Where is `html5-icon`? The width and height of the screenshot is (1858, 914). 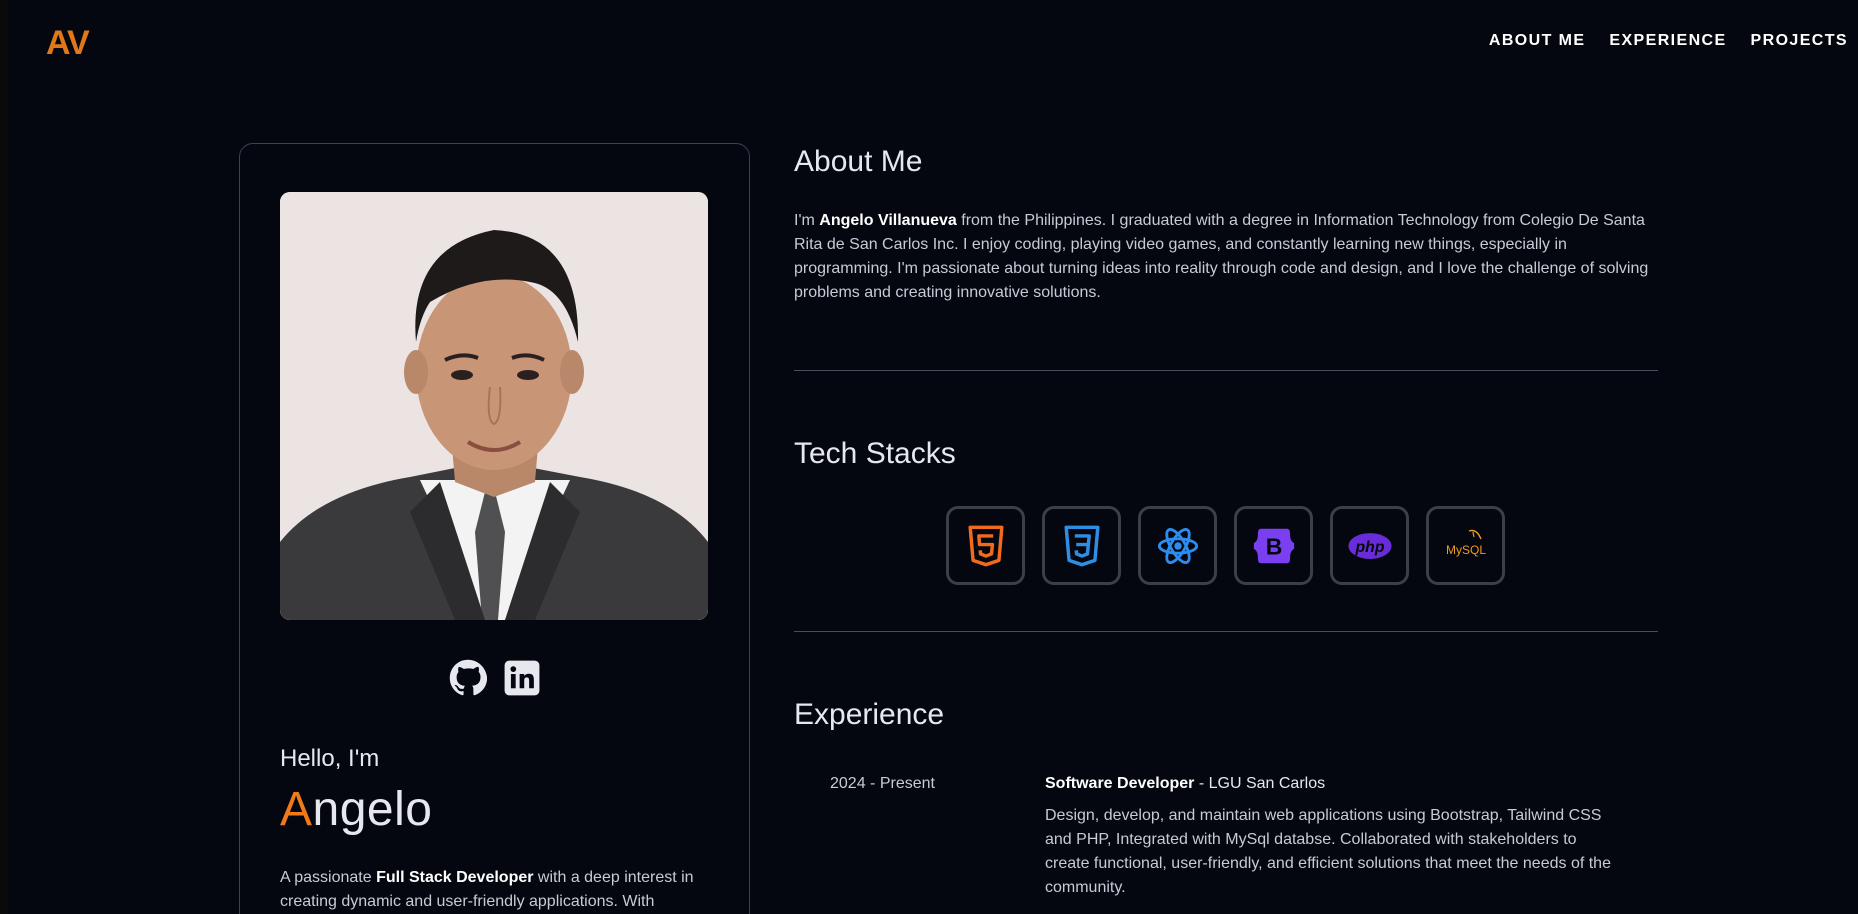 html5-icon is located at coordinates (985, 545).